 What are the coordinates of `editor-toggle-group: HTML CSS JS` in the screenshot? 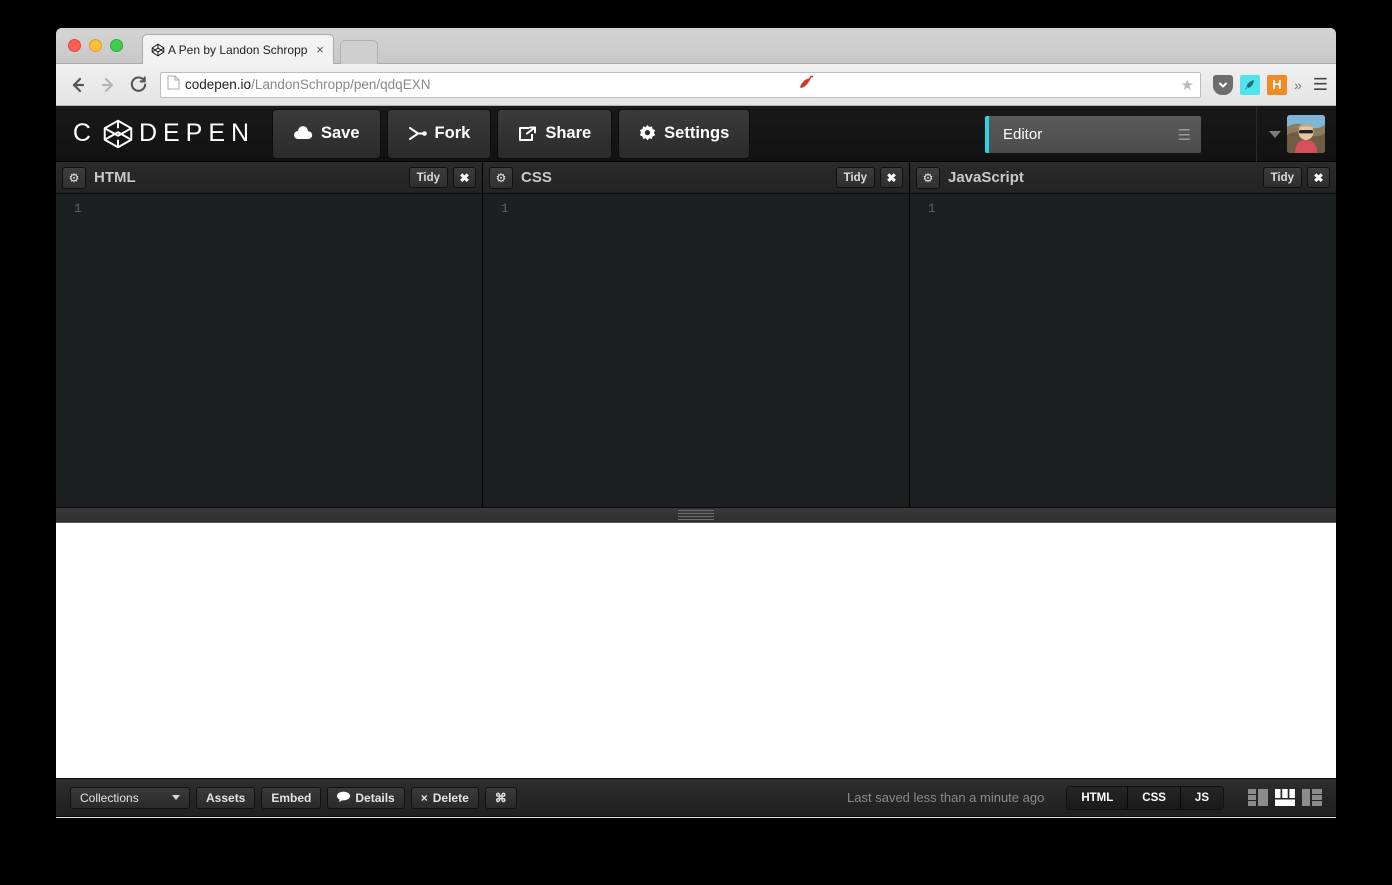 It's located at (1145, 797).